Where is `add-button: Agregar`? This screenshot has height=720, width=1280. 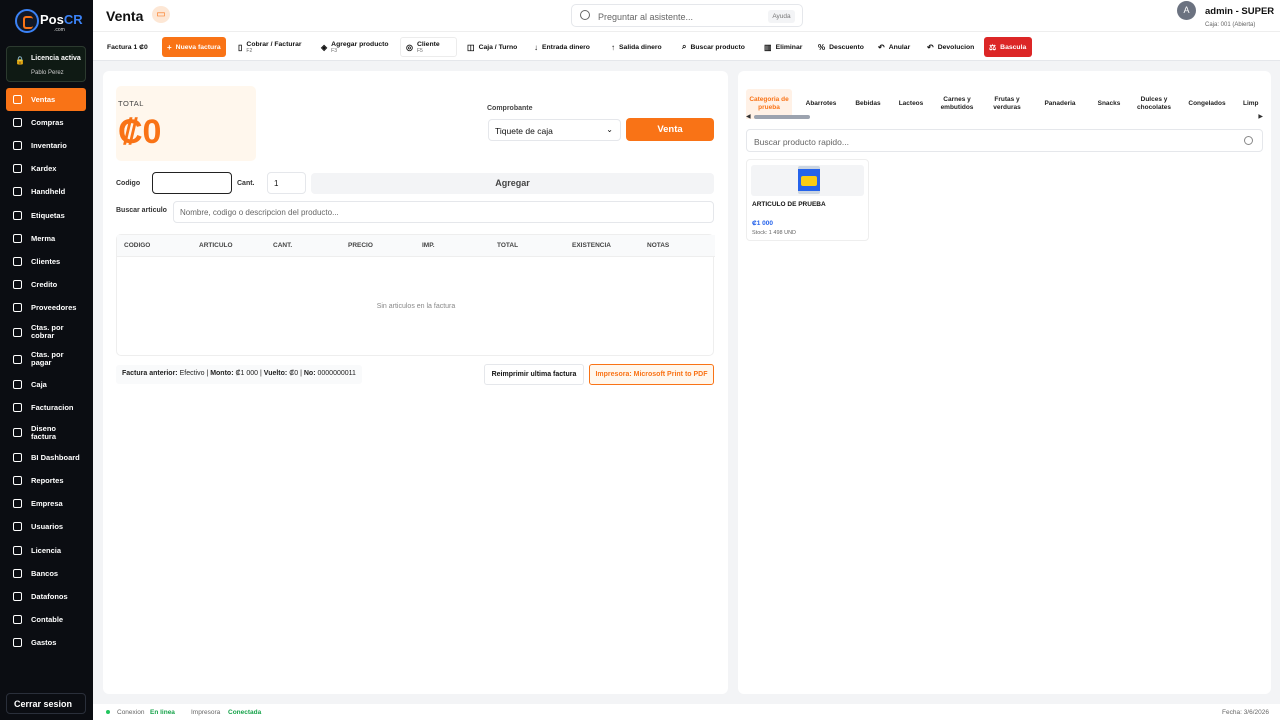 add-button: Agregar is located at coordinates (512, 183).